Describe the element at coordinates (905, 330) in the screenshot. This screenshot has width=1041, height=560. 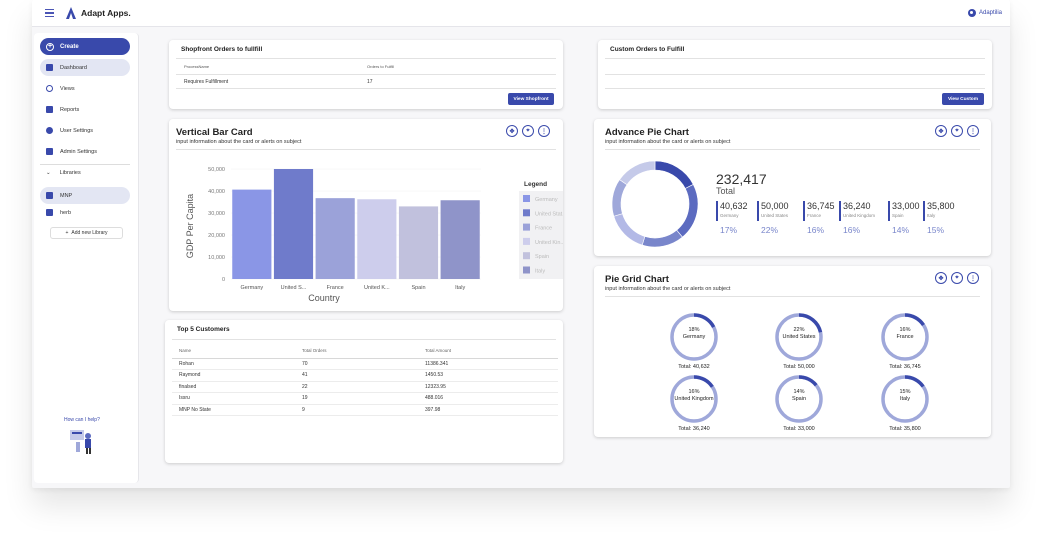
I see `pie-grid-percent: 16%` at that location.